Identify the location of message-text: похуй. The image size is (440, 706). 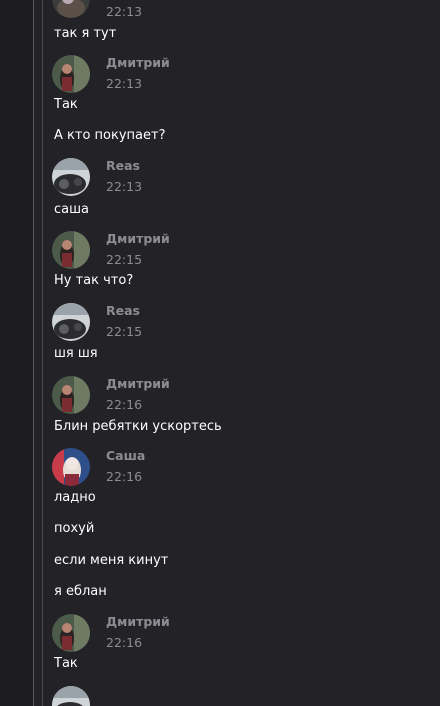
(74, 528).